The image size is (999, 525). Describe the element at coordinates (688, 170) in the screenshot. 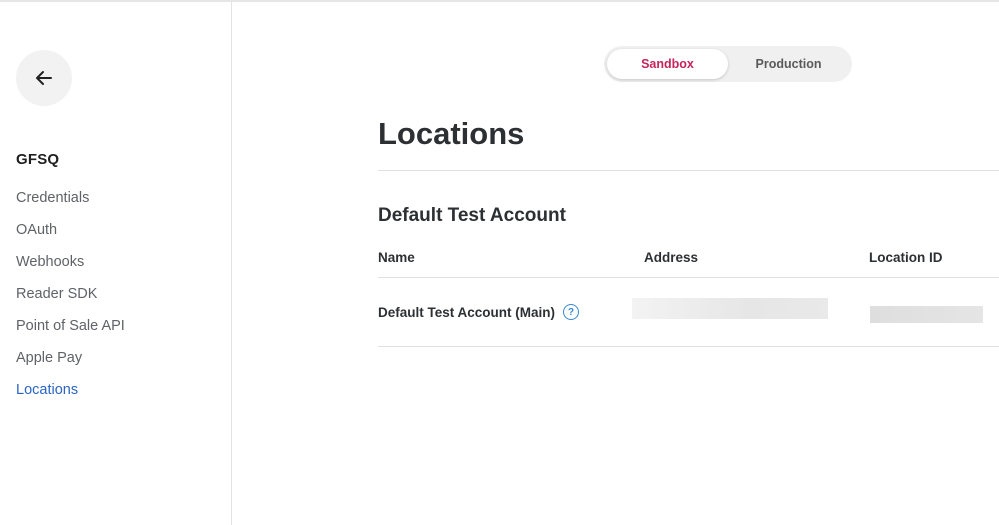

I see `divider` at that location.